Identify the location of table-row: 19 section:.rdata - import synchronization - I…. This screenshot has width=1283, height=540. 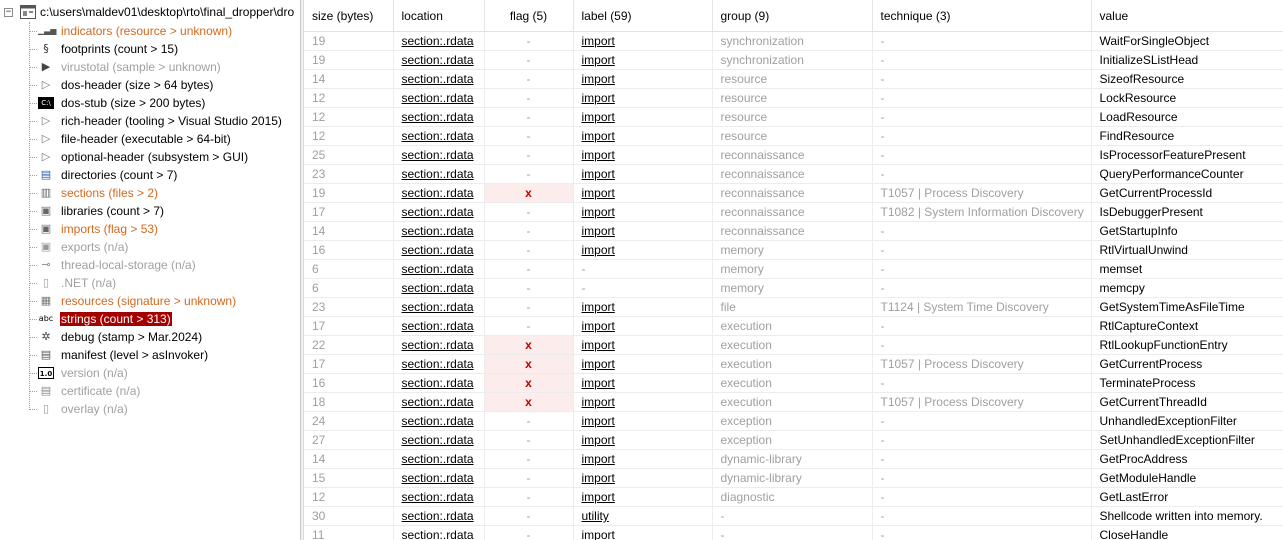
(793, 60).